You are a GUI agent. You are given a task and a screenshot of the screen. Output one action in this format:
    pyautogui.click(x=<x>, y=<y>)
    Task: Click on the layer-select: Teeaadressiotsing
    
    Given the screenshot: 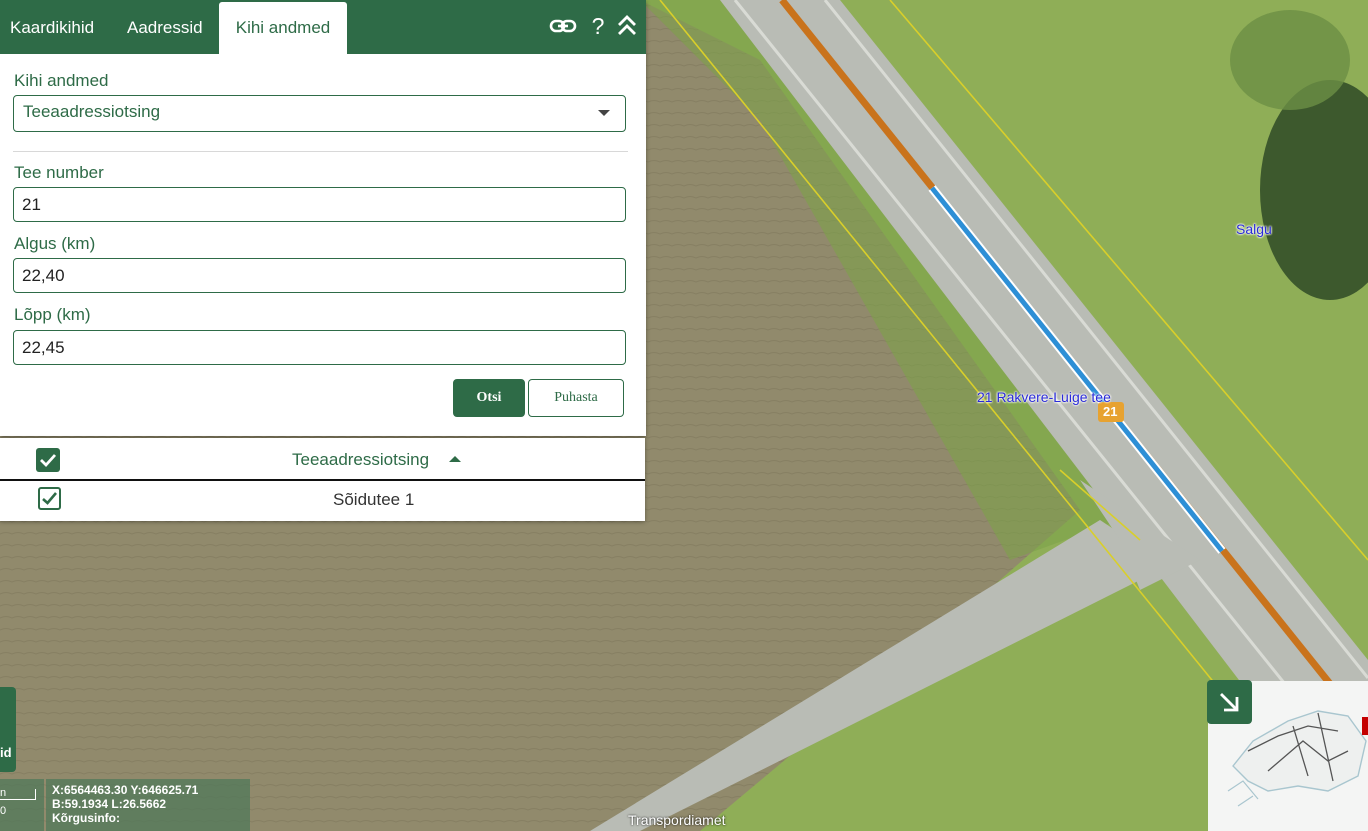 What is the action you would take?
    pyautogui.click(x=319, y=113)
    